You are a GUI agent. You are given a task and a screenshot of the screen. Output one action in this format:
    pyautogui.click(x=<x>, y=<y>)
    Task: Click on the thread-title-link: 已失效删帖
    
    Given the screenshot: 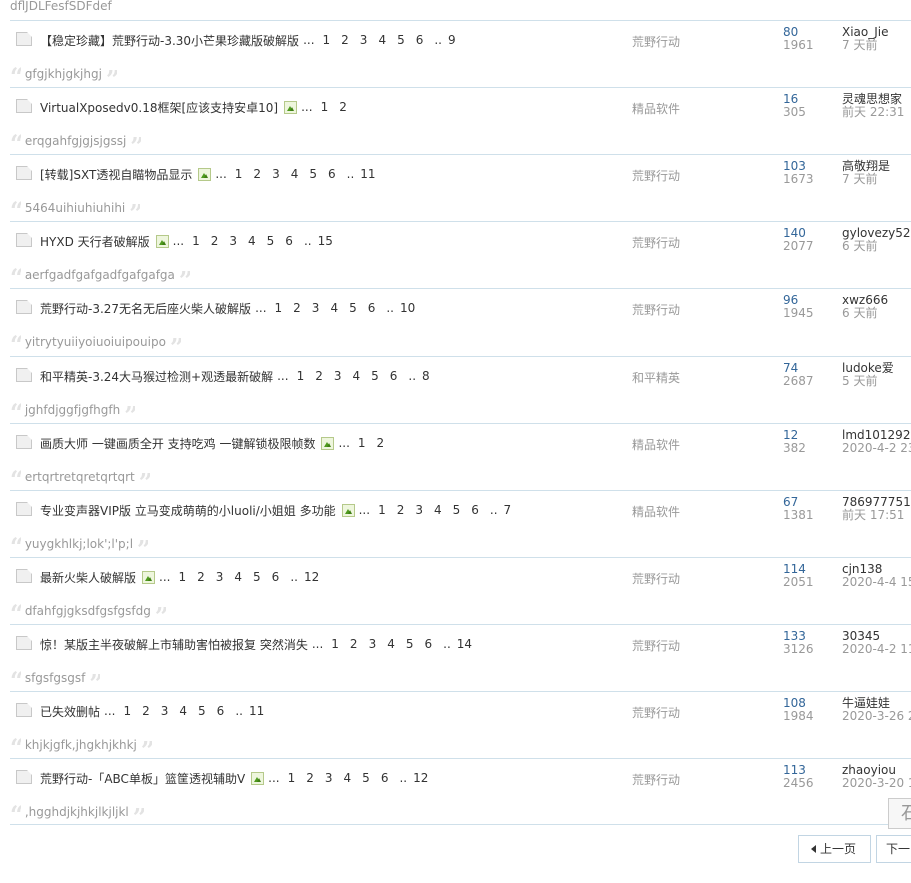 What is the action you would take?
    pyautogui.click(x=70, y=711)
    